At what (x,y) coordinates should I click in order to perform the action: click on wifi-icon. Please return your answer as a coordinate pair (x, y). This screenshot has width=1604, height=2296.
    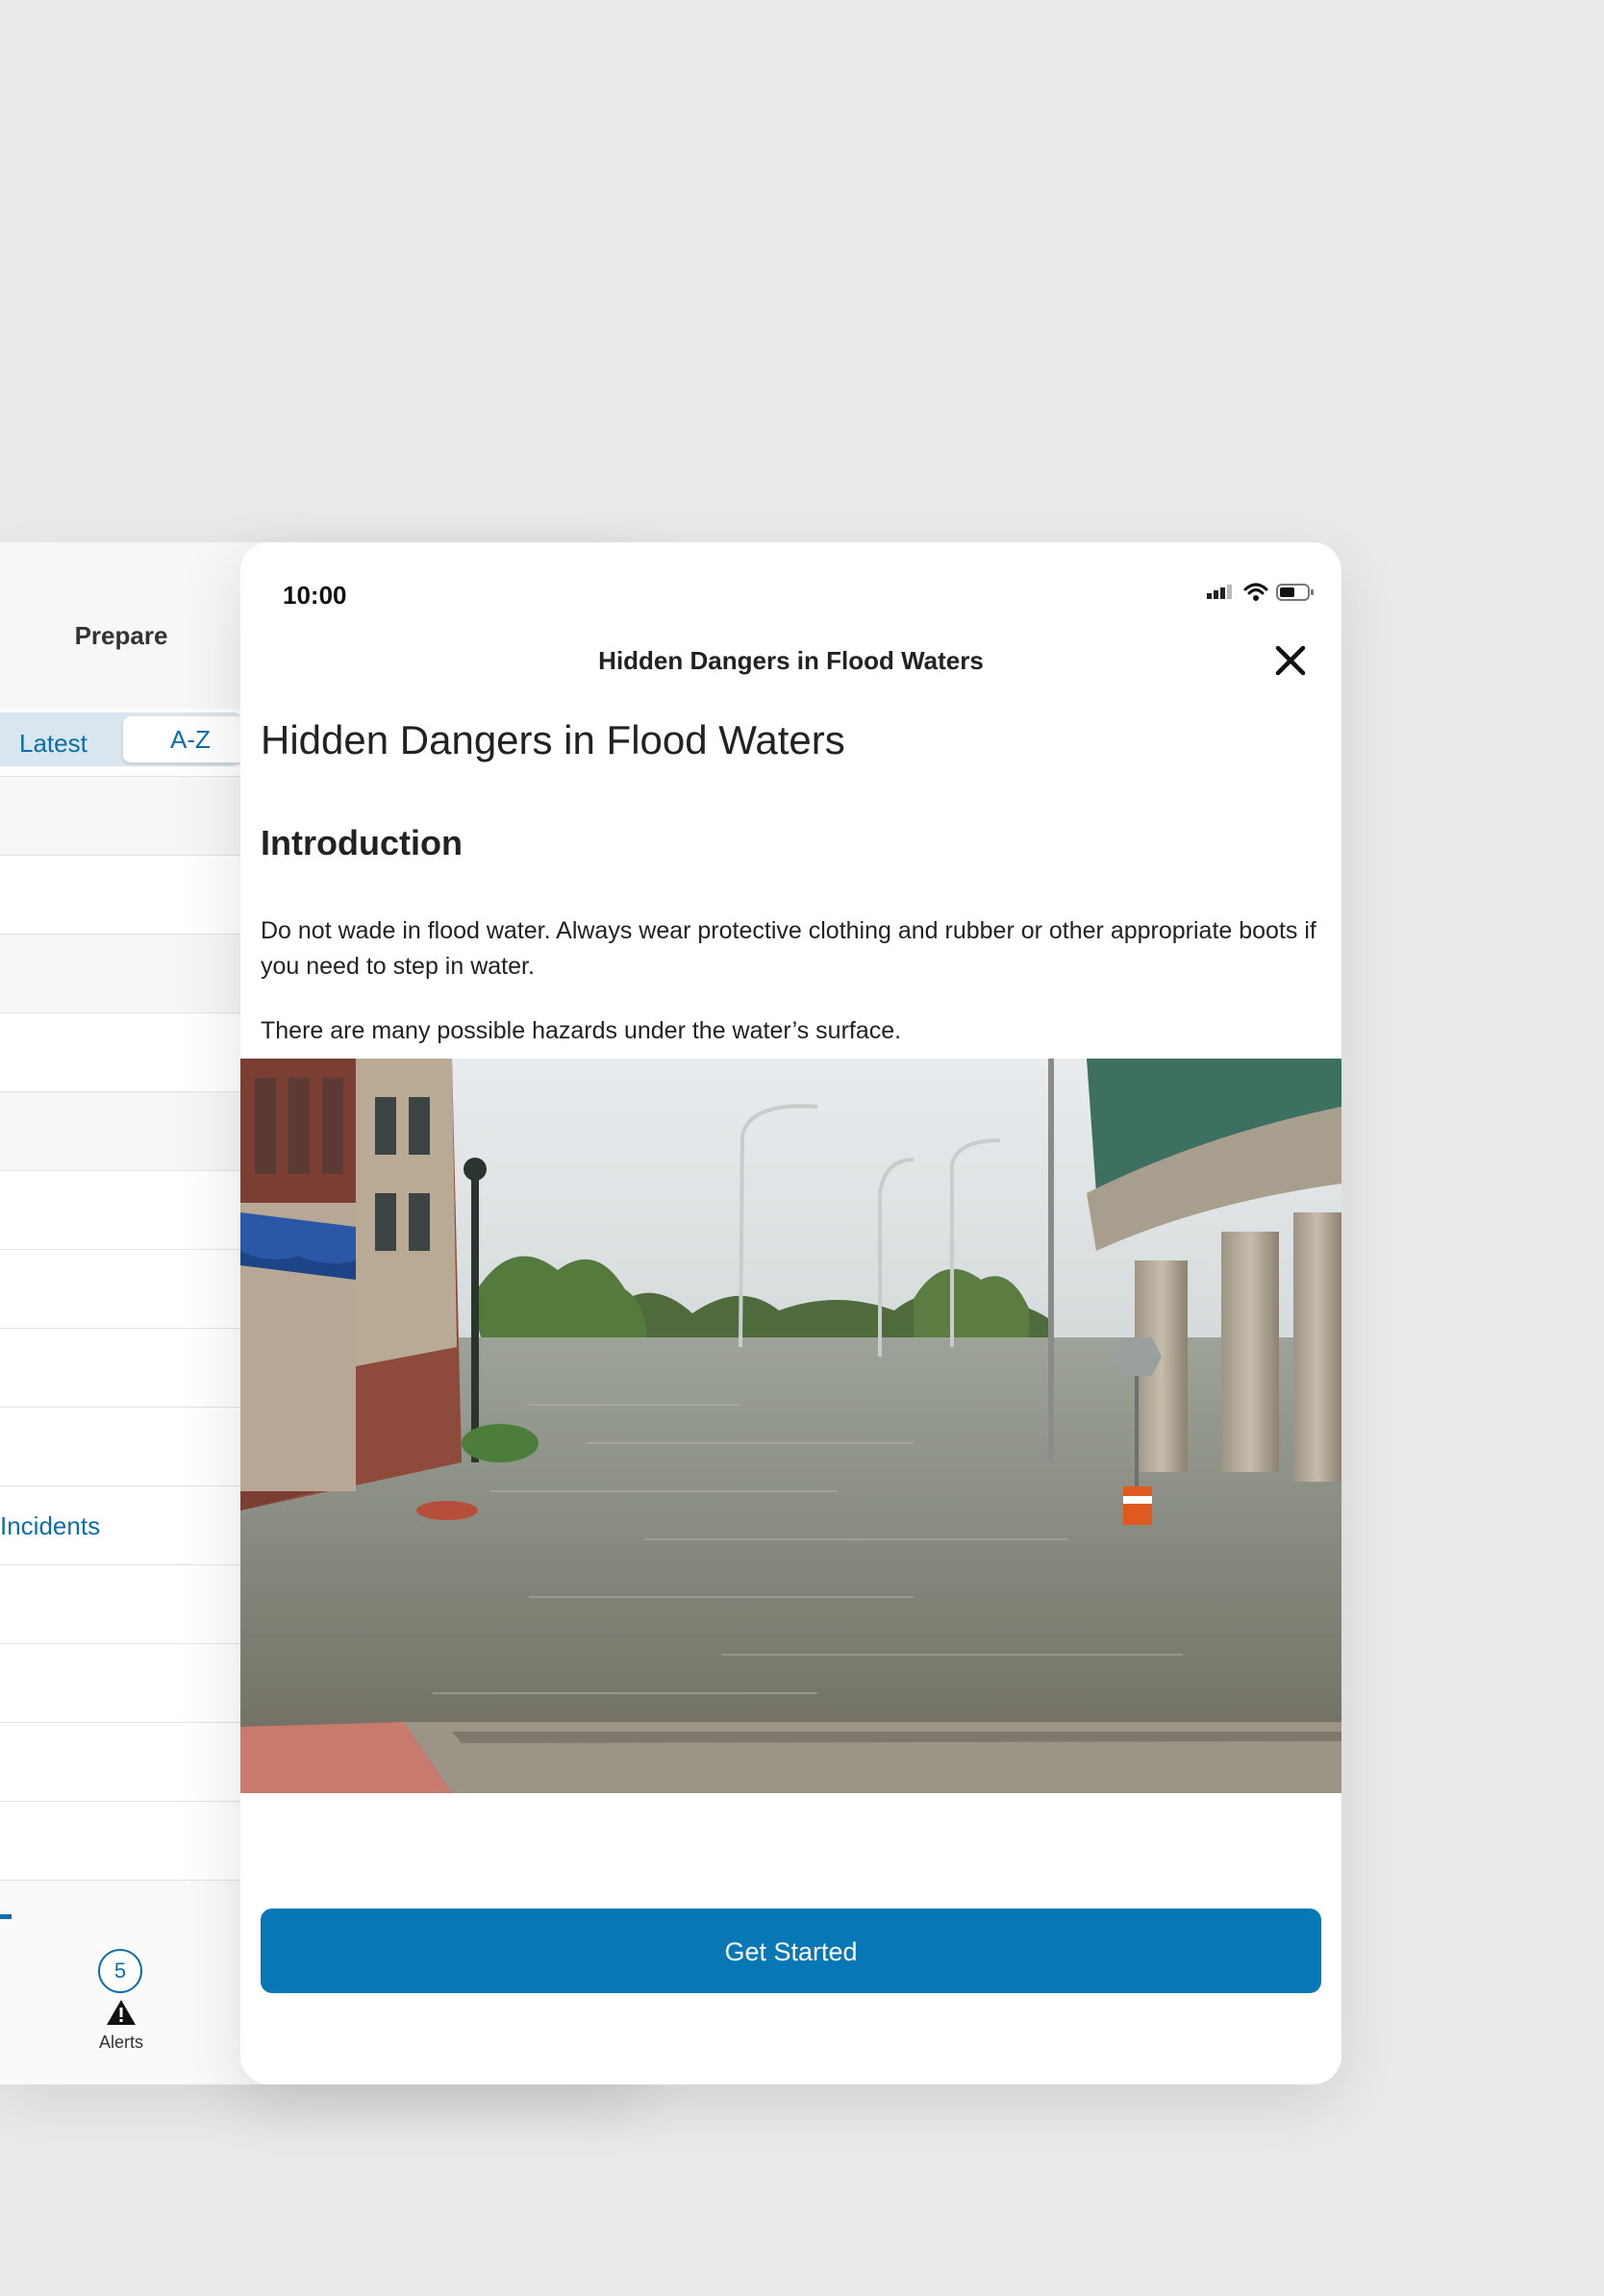
    Looking at the image, I should click on (1255, 592).